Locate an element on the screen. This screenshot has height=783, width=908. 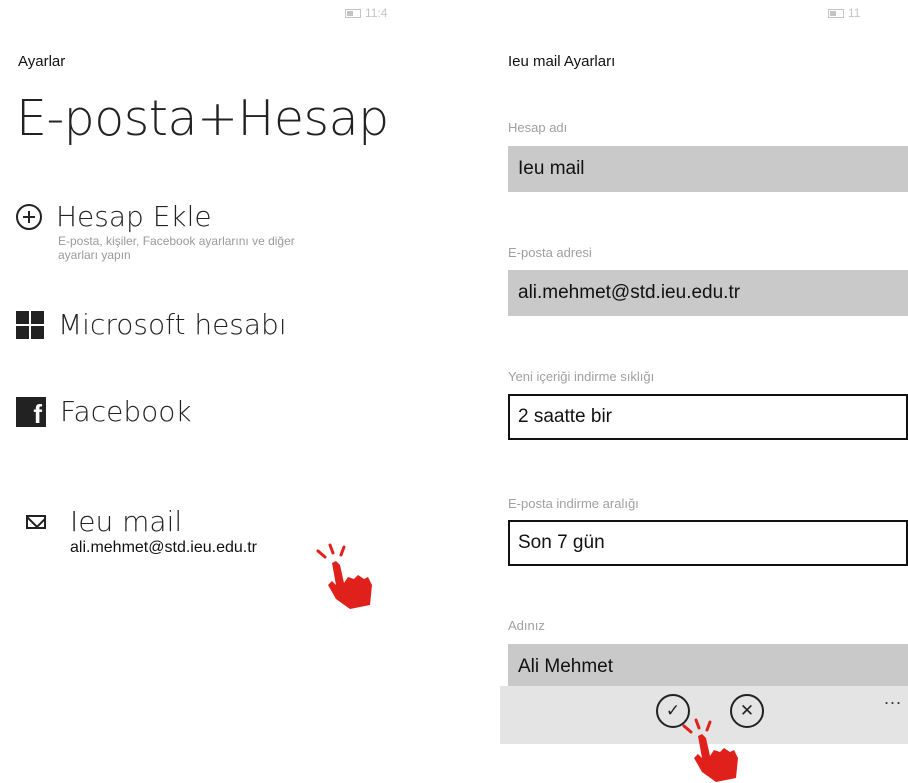
page-header: Ieu mail Ayarları is located at coordinates (562, 61).